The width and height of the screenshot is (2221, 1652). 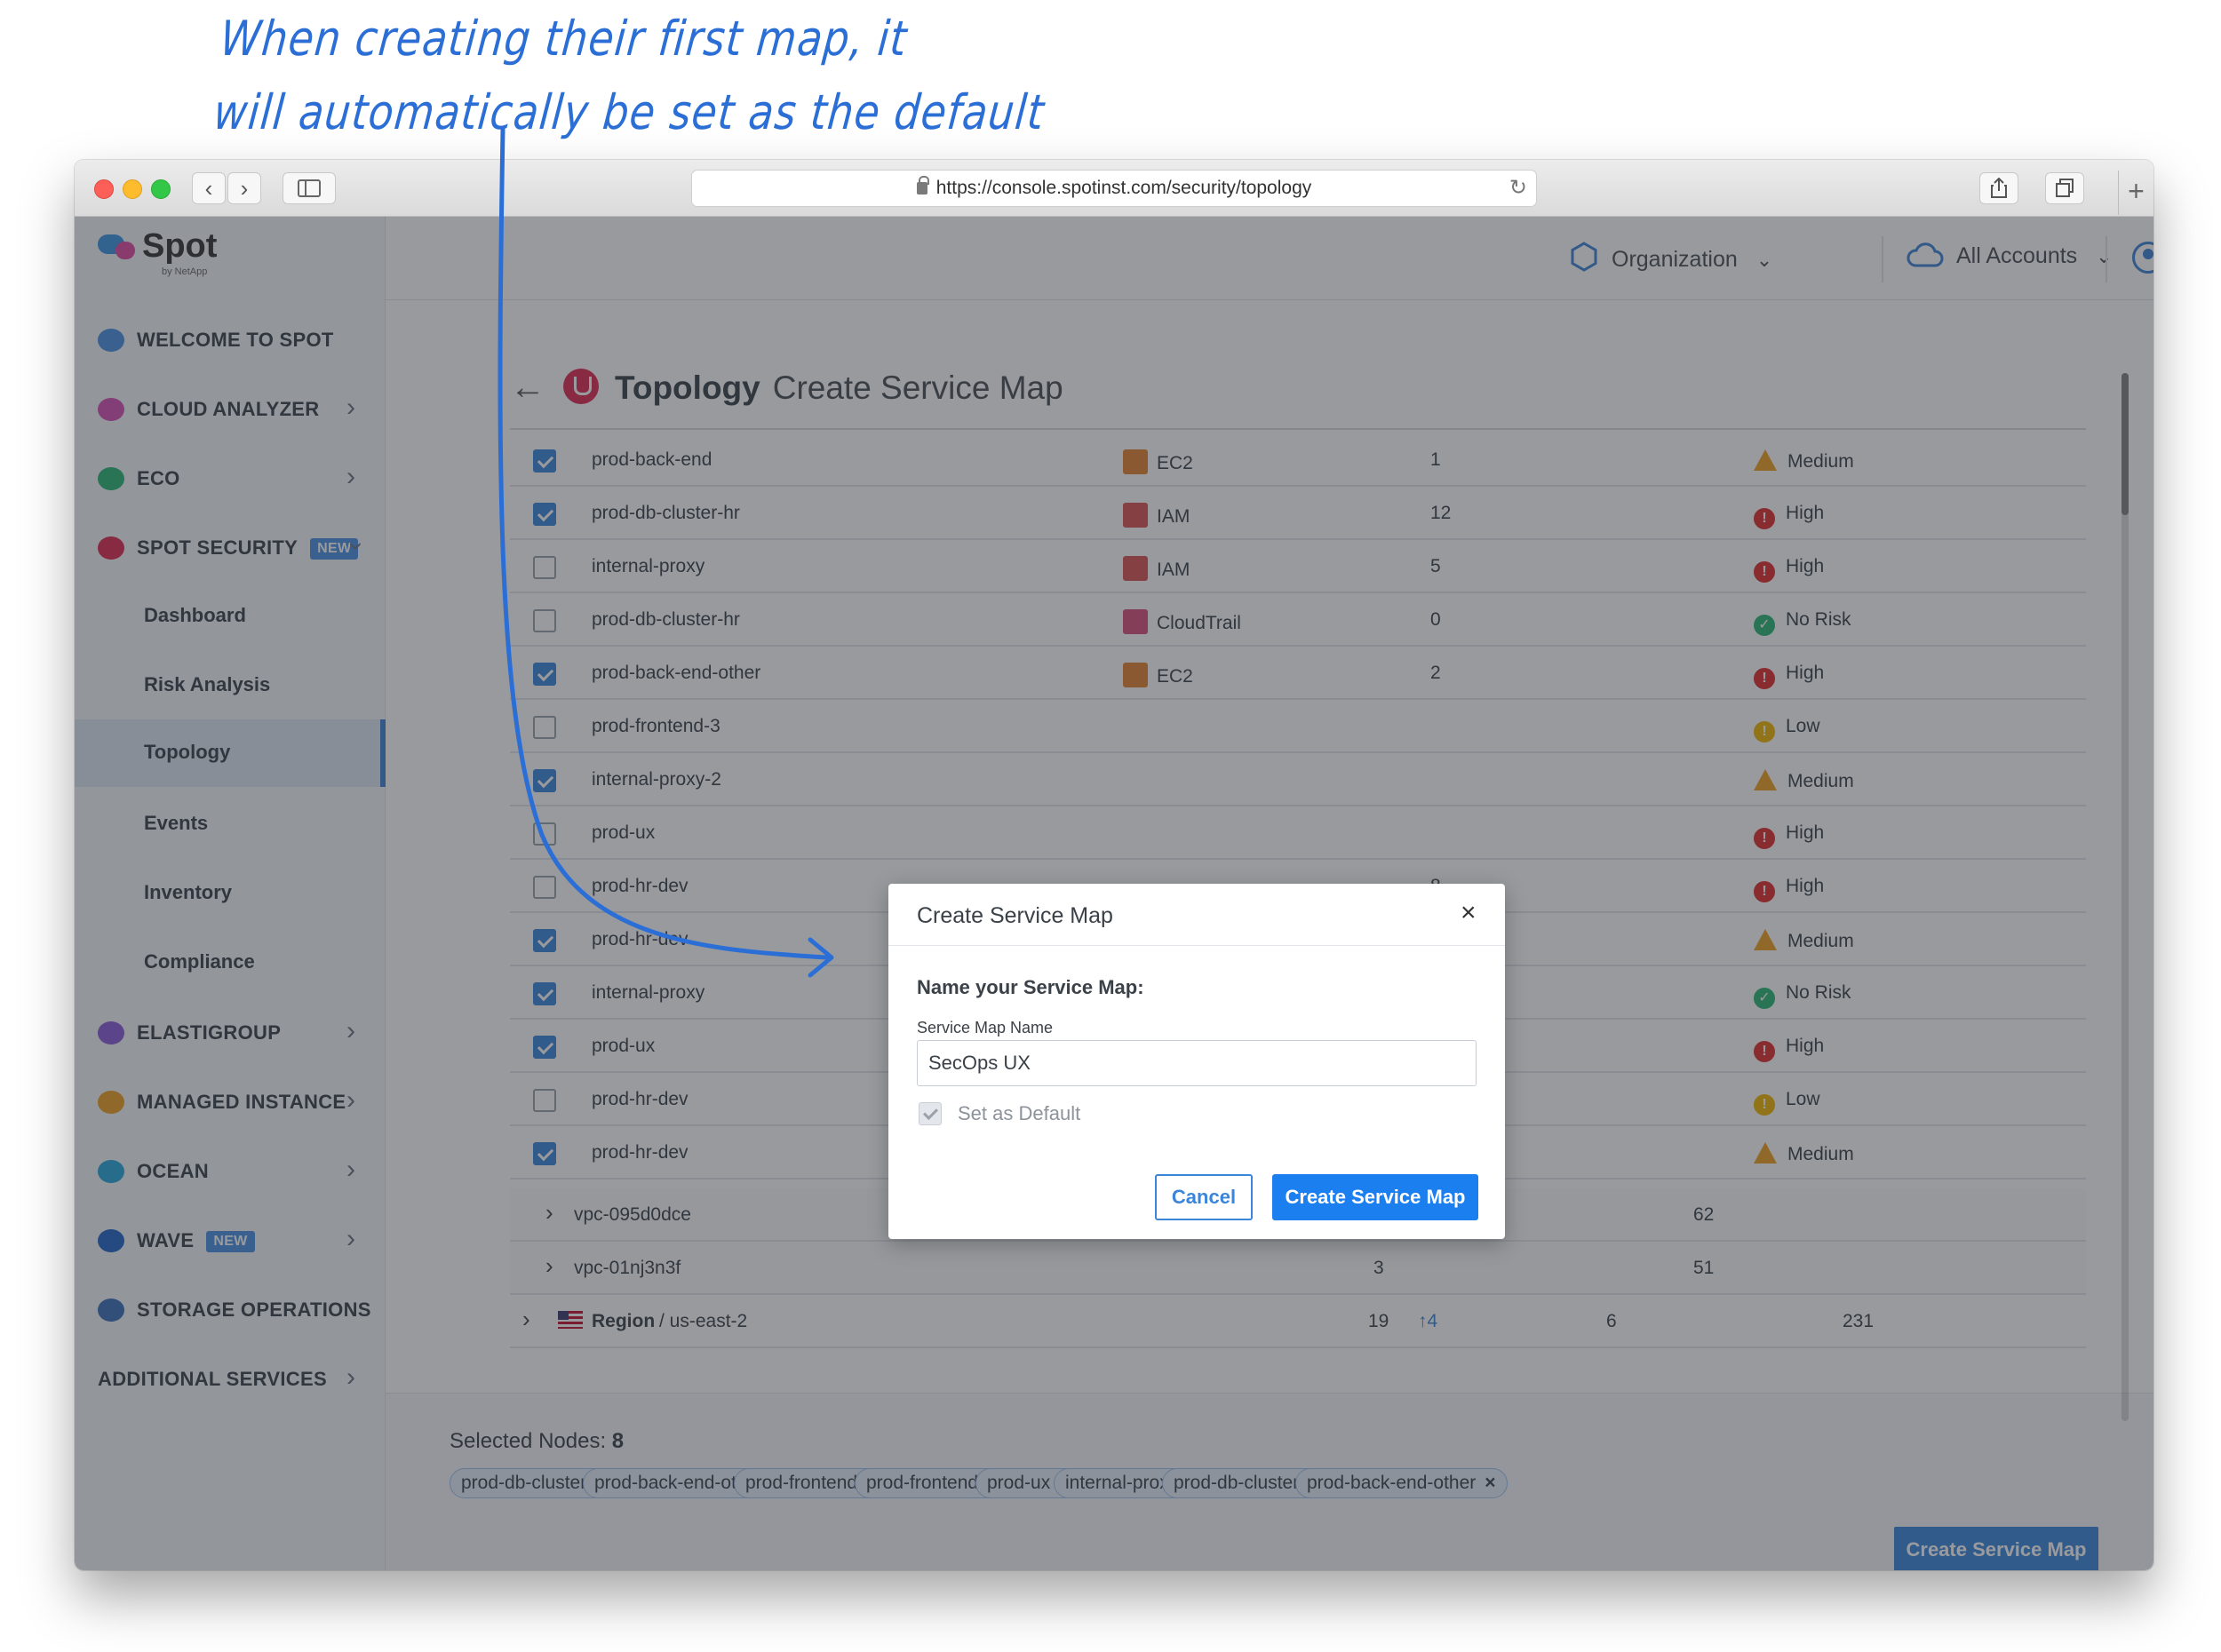 What do you see at coordinates (104, 189) in the screenshot?
I see `close-window-button` at bounding box center [104, 189].